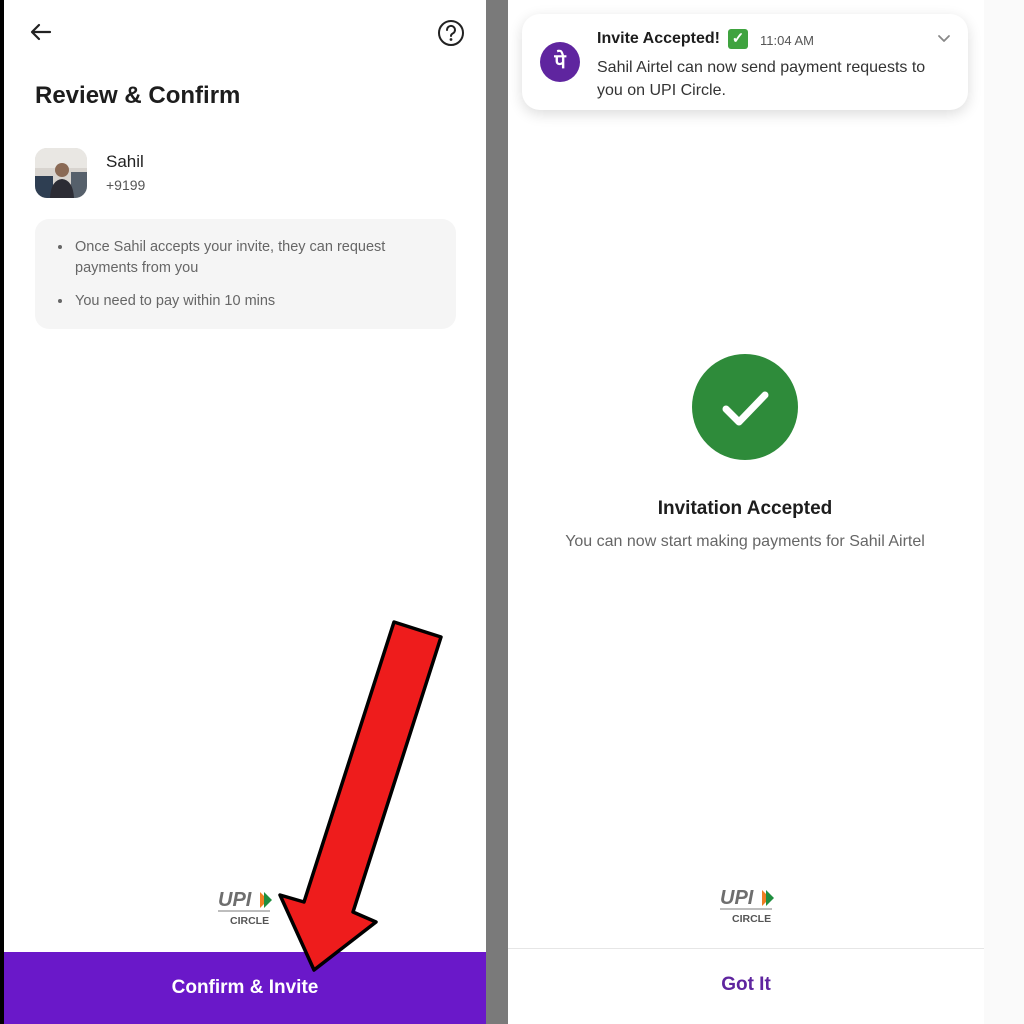 This screenshot has height=1024, width=1024. Describe the element at coordinates (126, 185) in the screenshot. I see `contact-phone: +9199` at that location.